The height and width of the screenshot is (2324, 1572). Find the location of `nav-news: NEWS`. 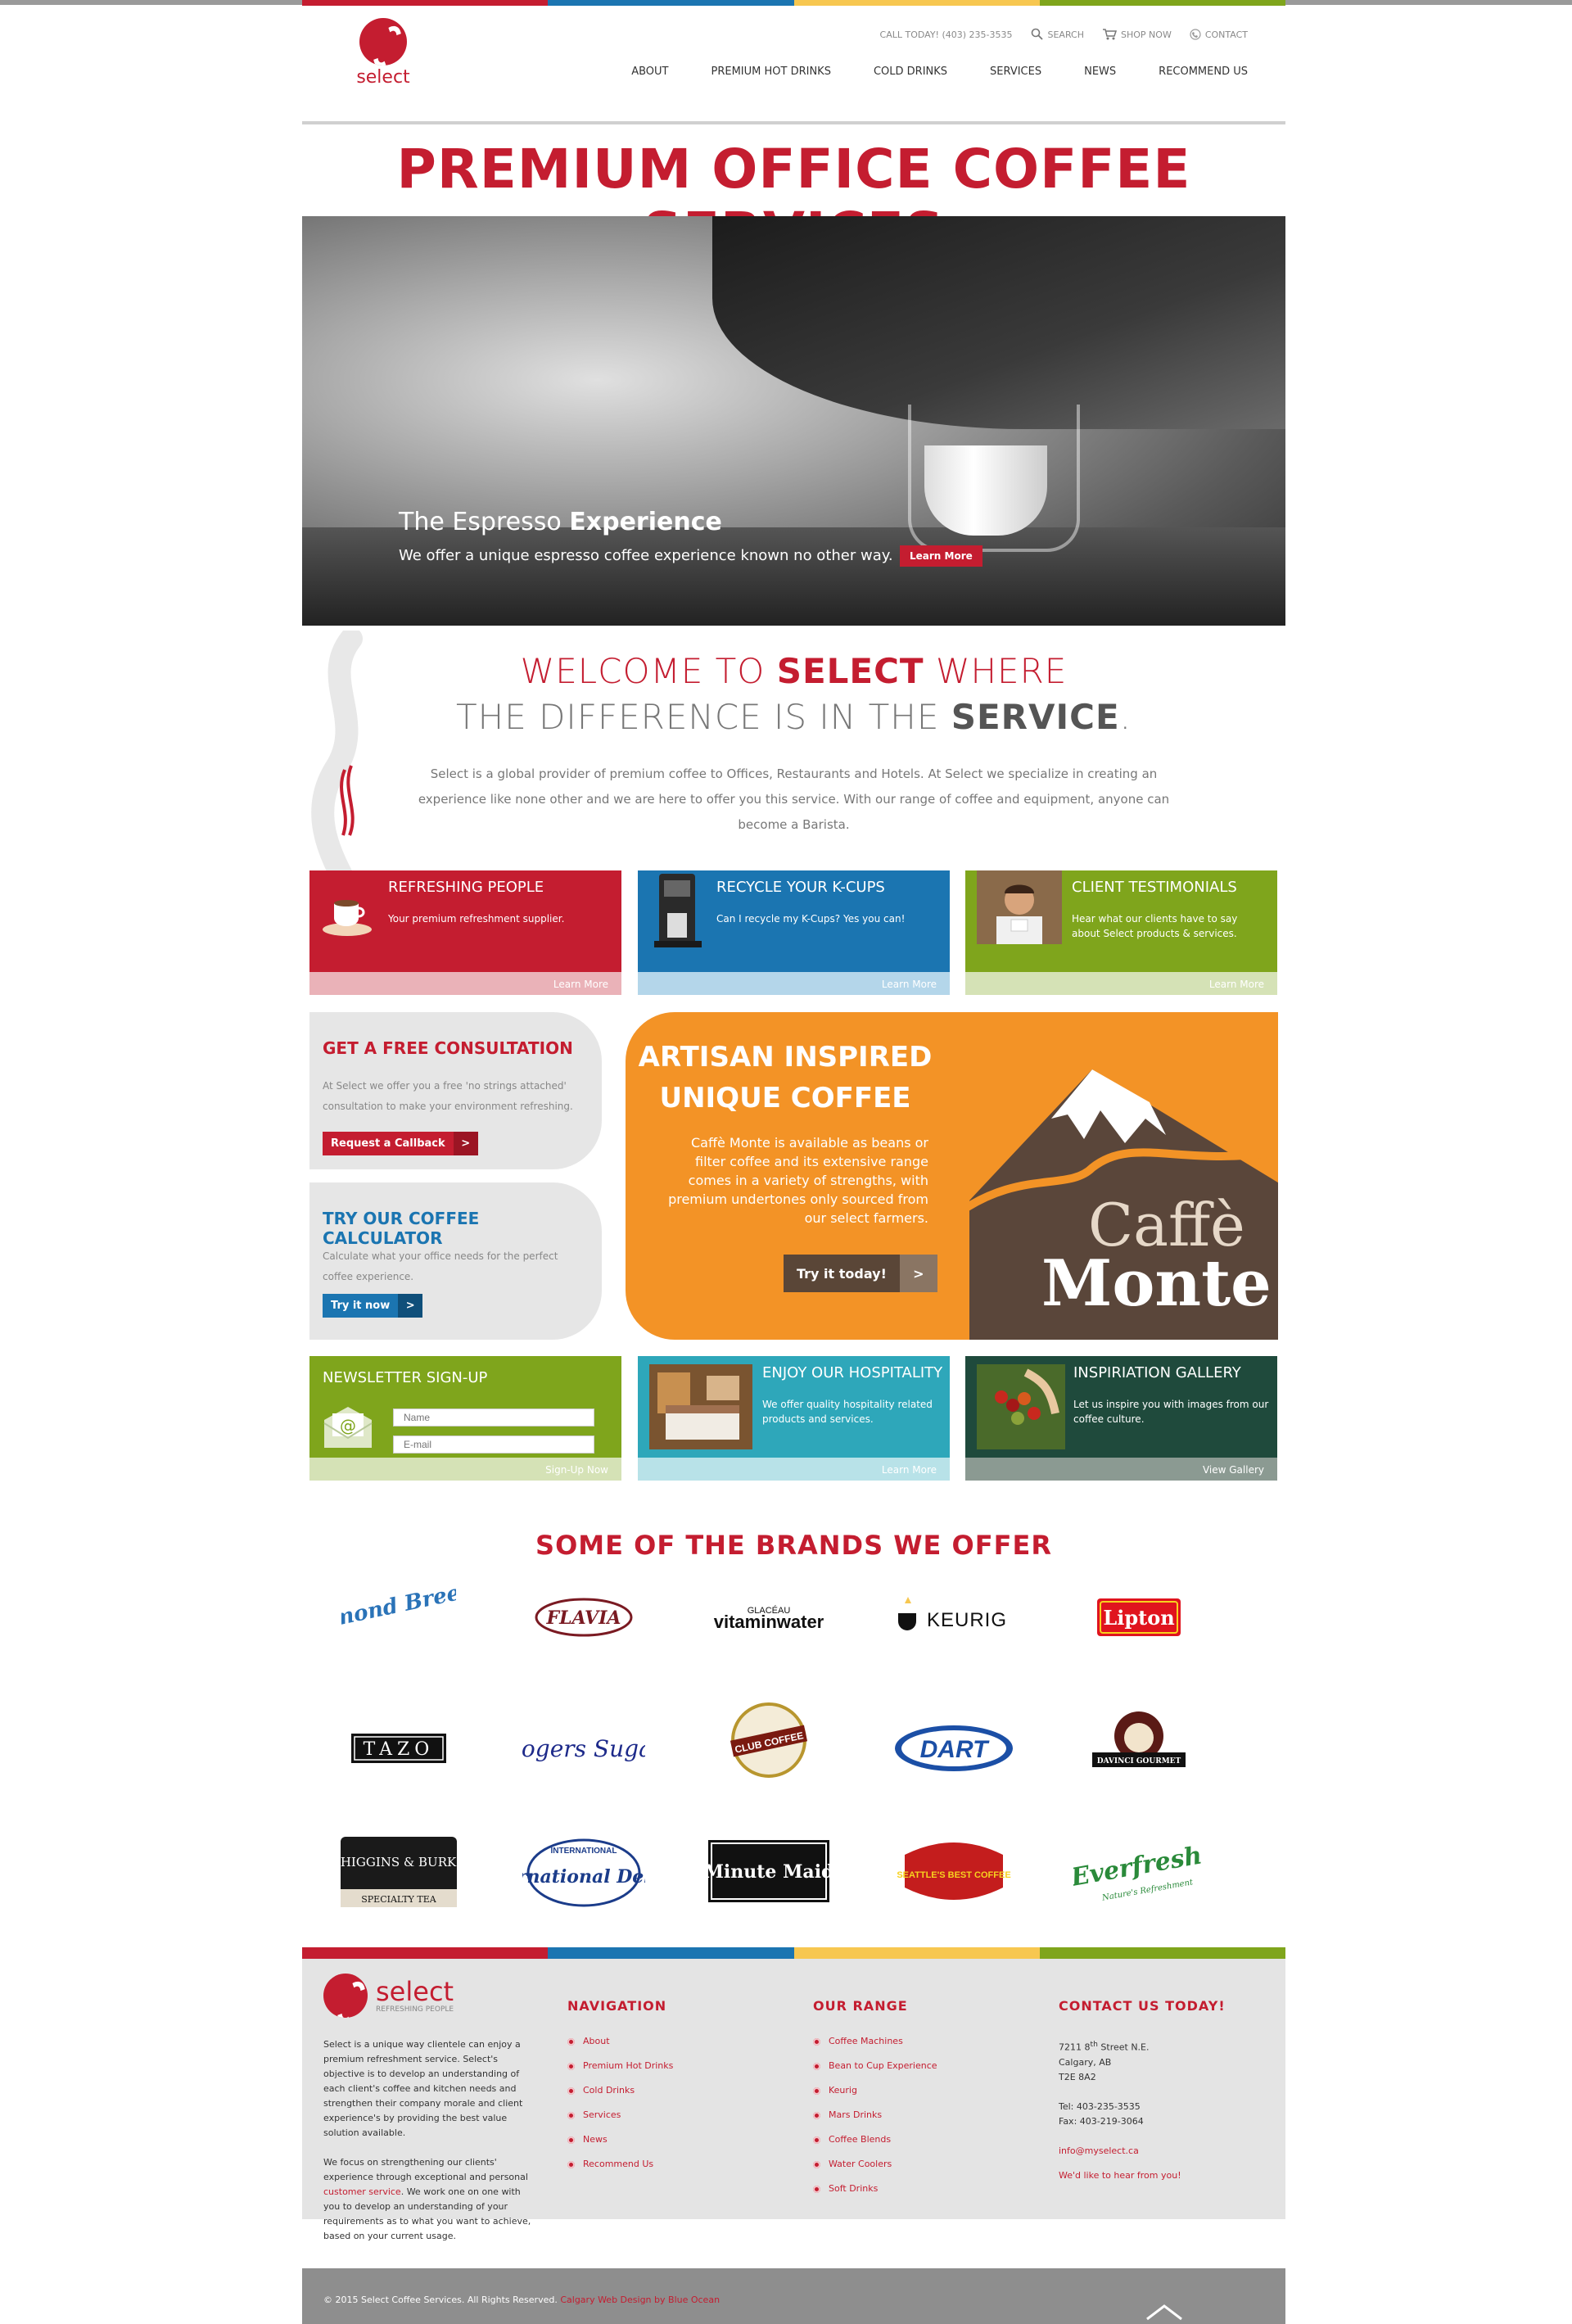

nav-news: NEWS is located at coordinates (1100, 72).